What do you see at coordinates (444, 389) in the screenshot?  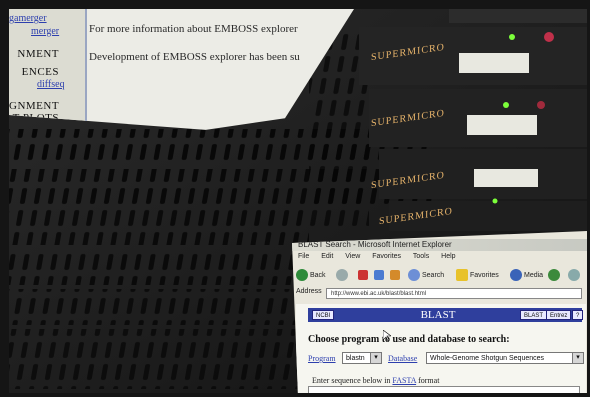 I see `sequence-textarea` at bounding box center [444, 389].